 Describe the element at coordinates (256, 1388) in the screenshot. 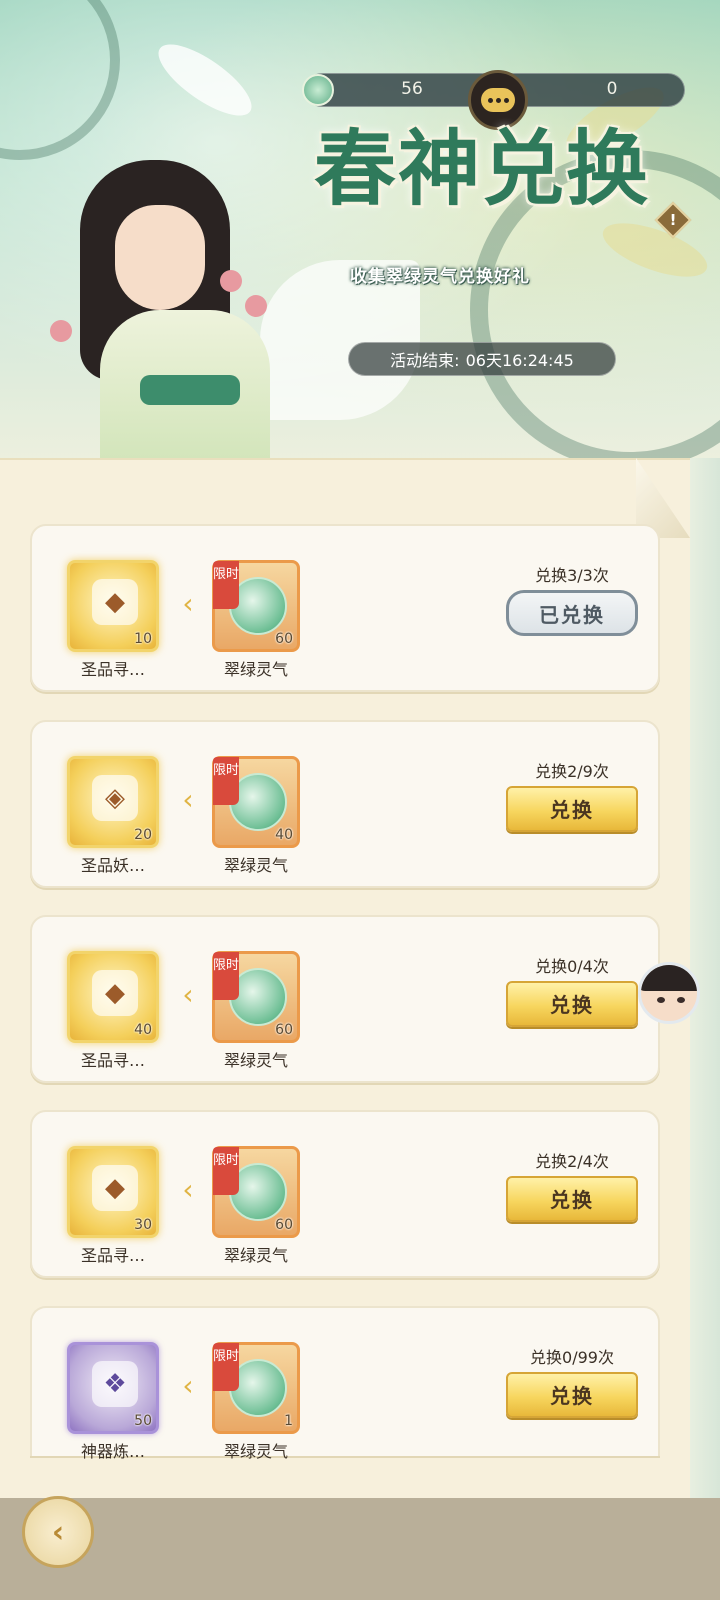

I see `cost-item-slot: 限时 1` at that location.